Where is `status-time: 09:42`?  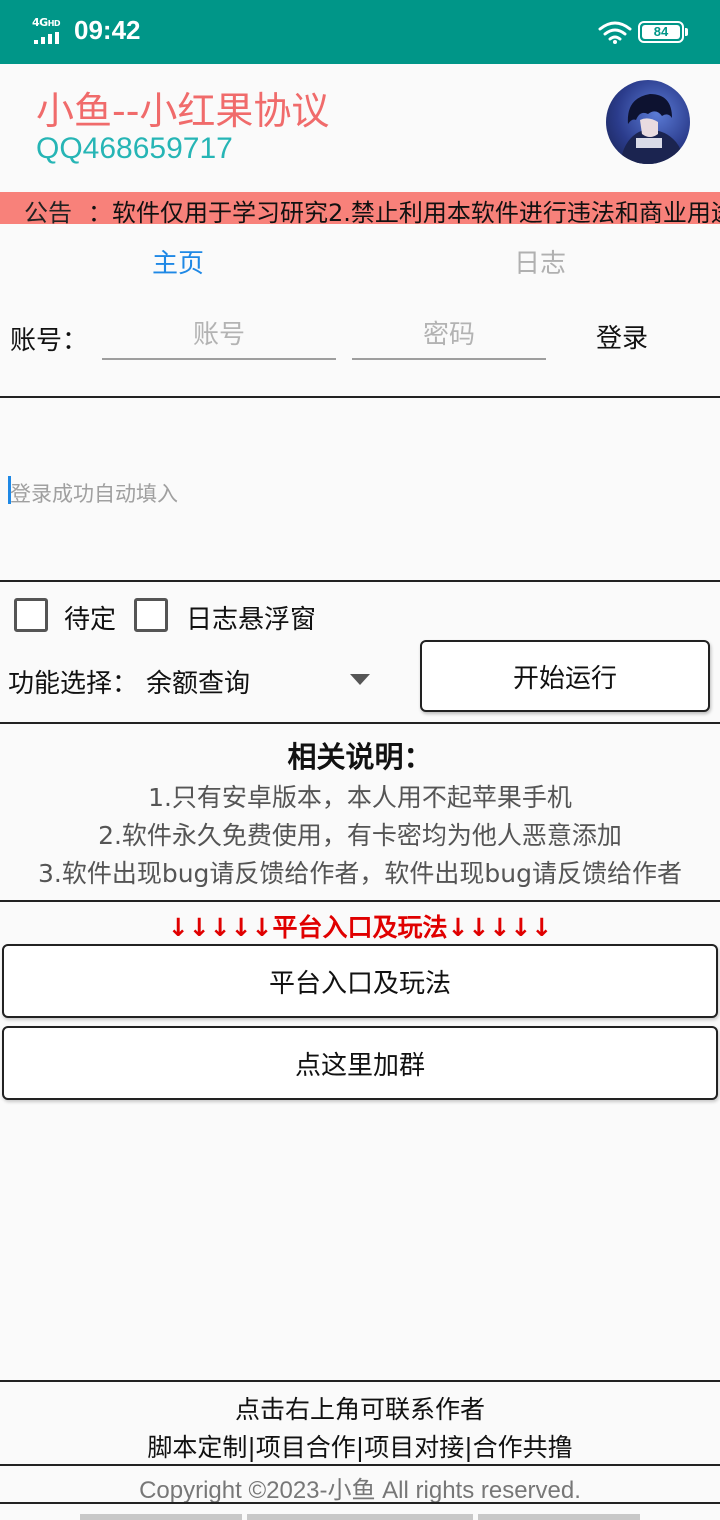
status-time: 09:42 is located at coordinates (107, 30).